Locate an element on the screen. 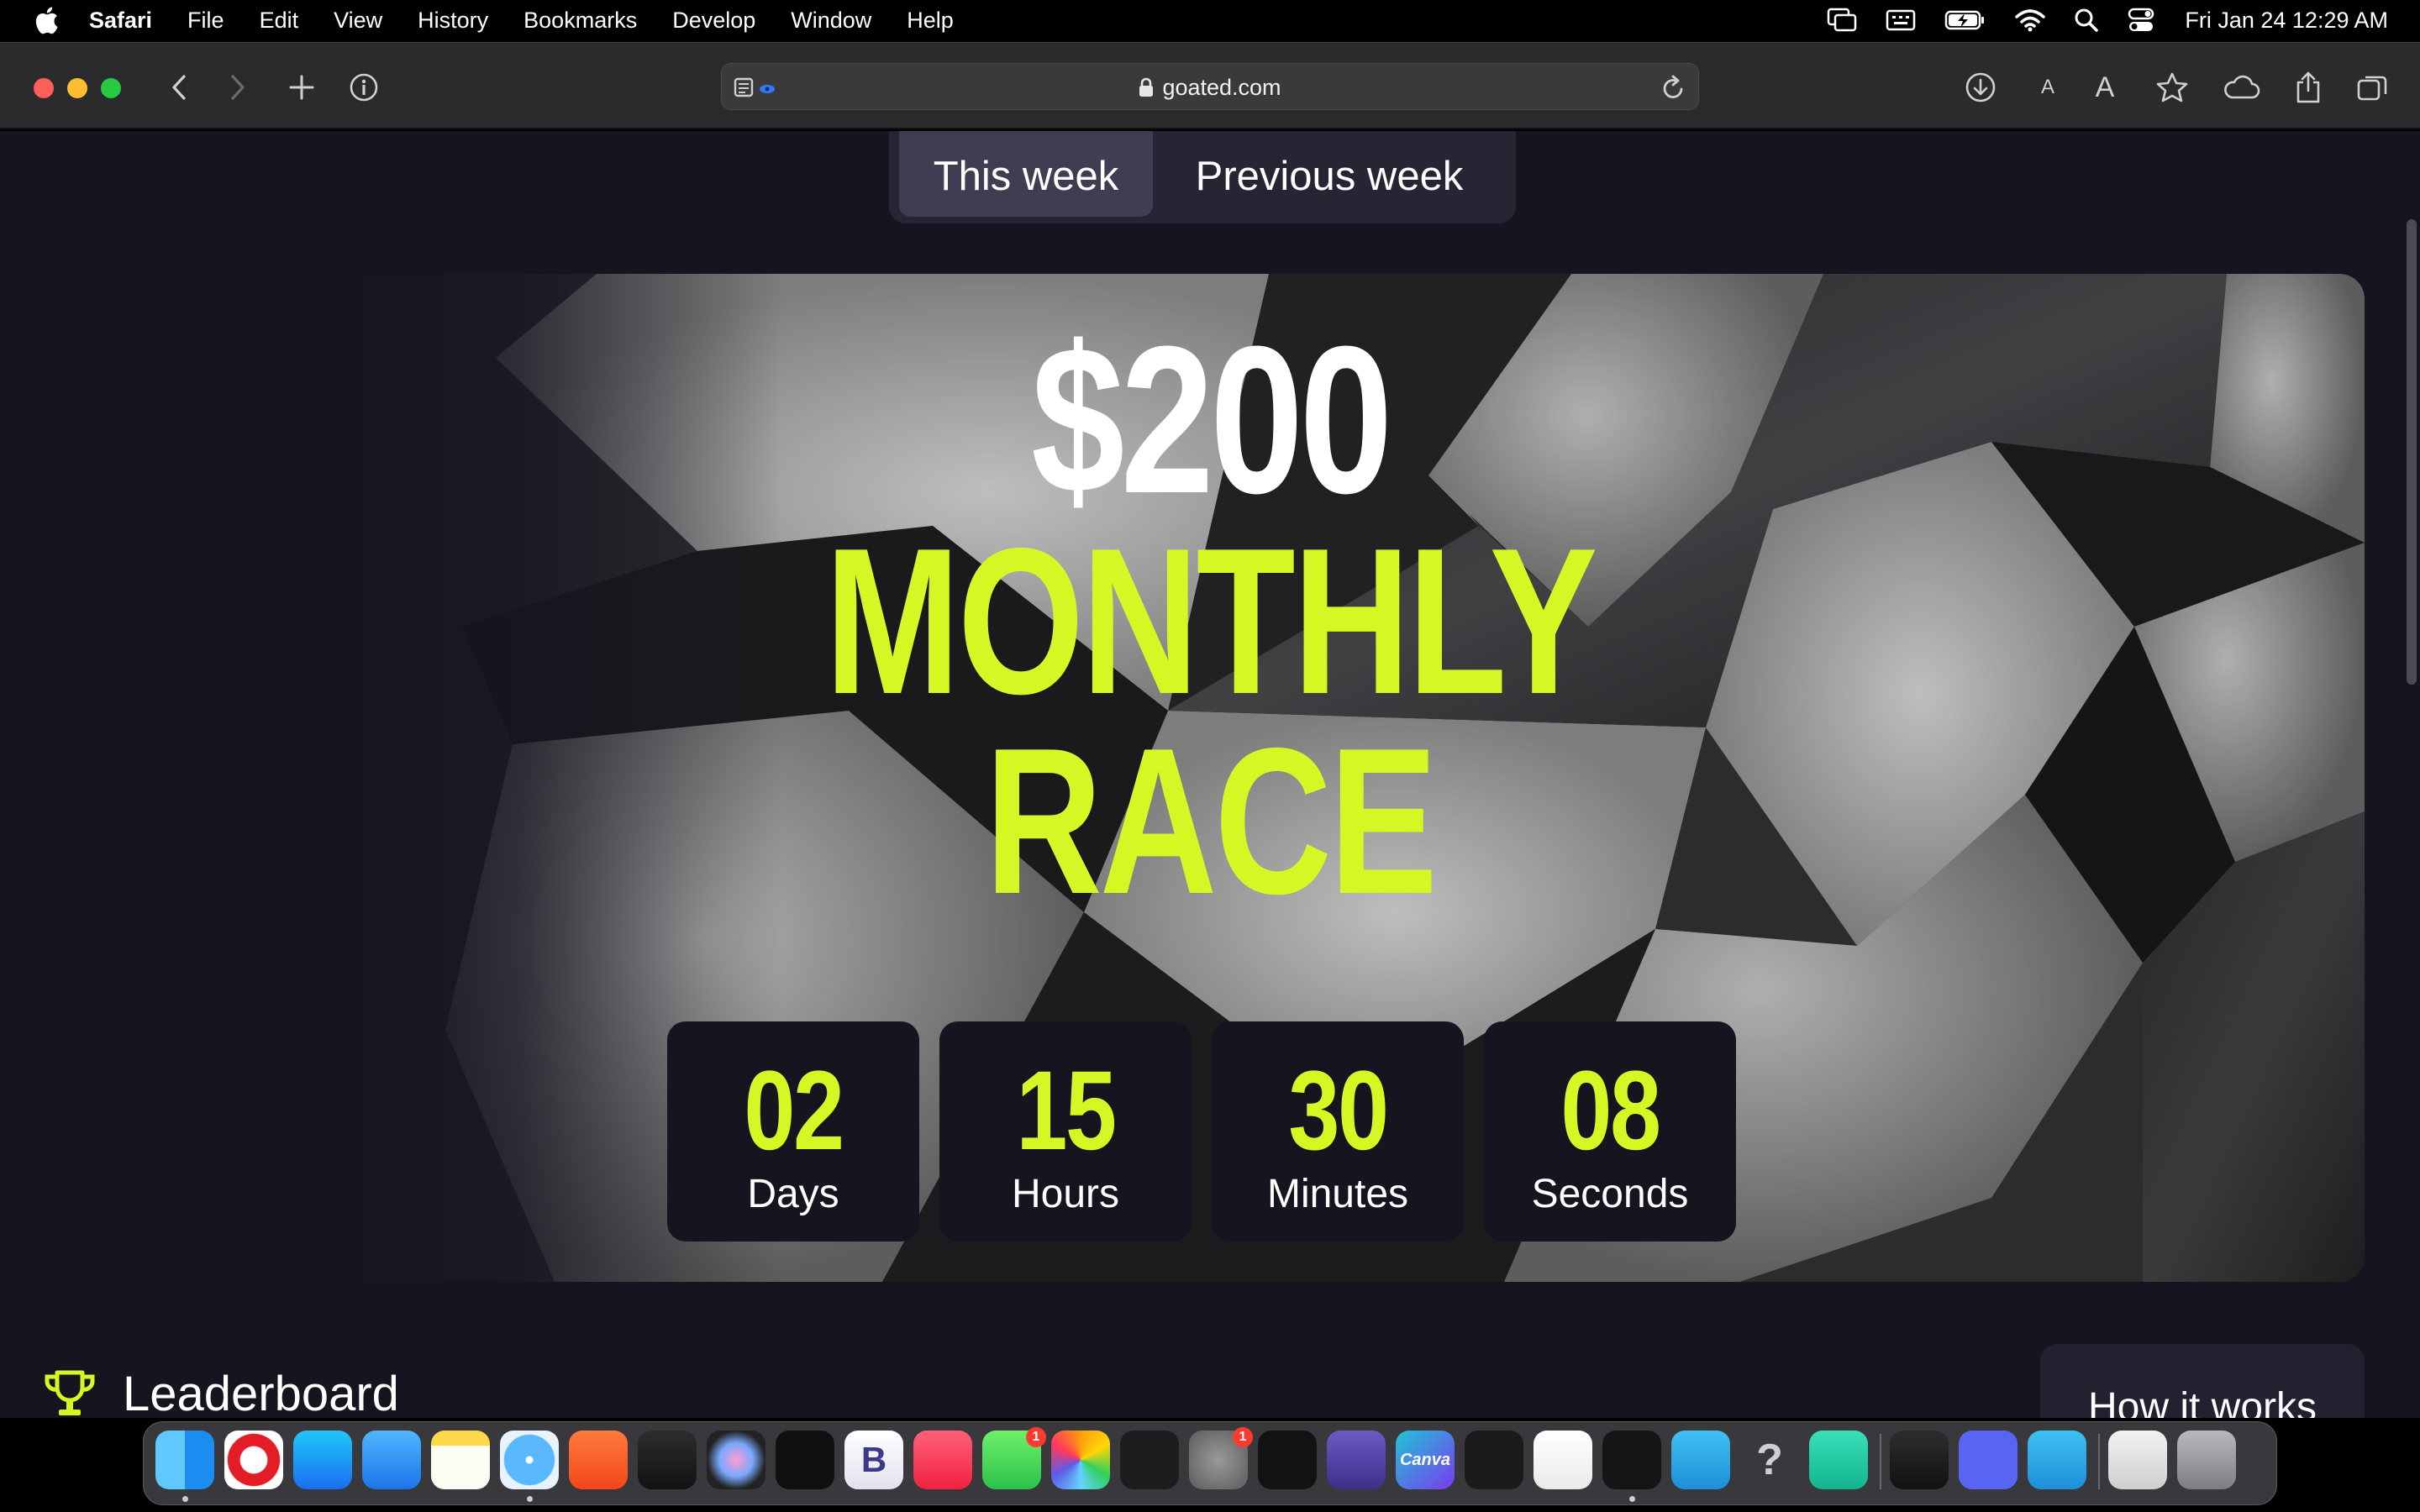  menu-clock: Fri Jan 24 12:29 AM is located at coordinates (2286, 21).